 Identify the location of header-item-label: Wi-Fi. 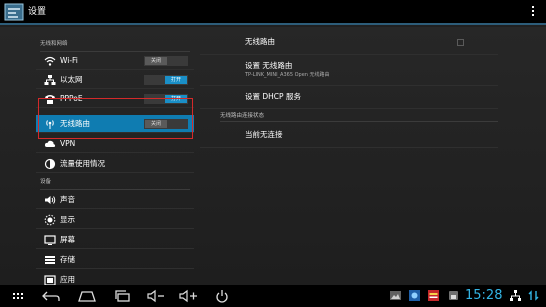
(69, 60).